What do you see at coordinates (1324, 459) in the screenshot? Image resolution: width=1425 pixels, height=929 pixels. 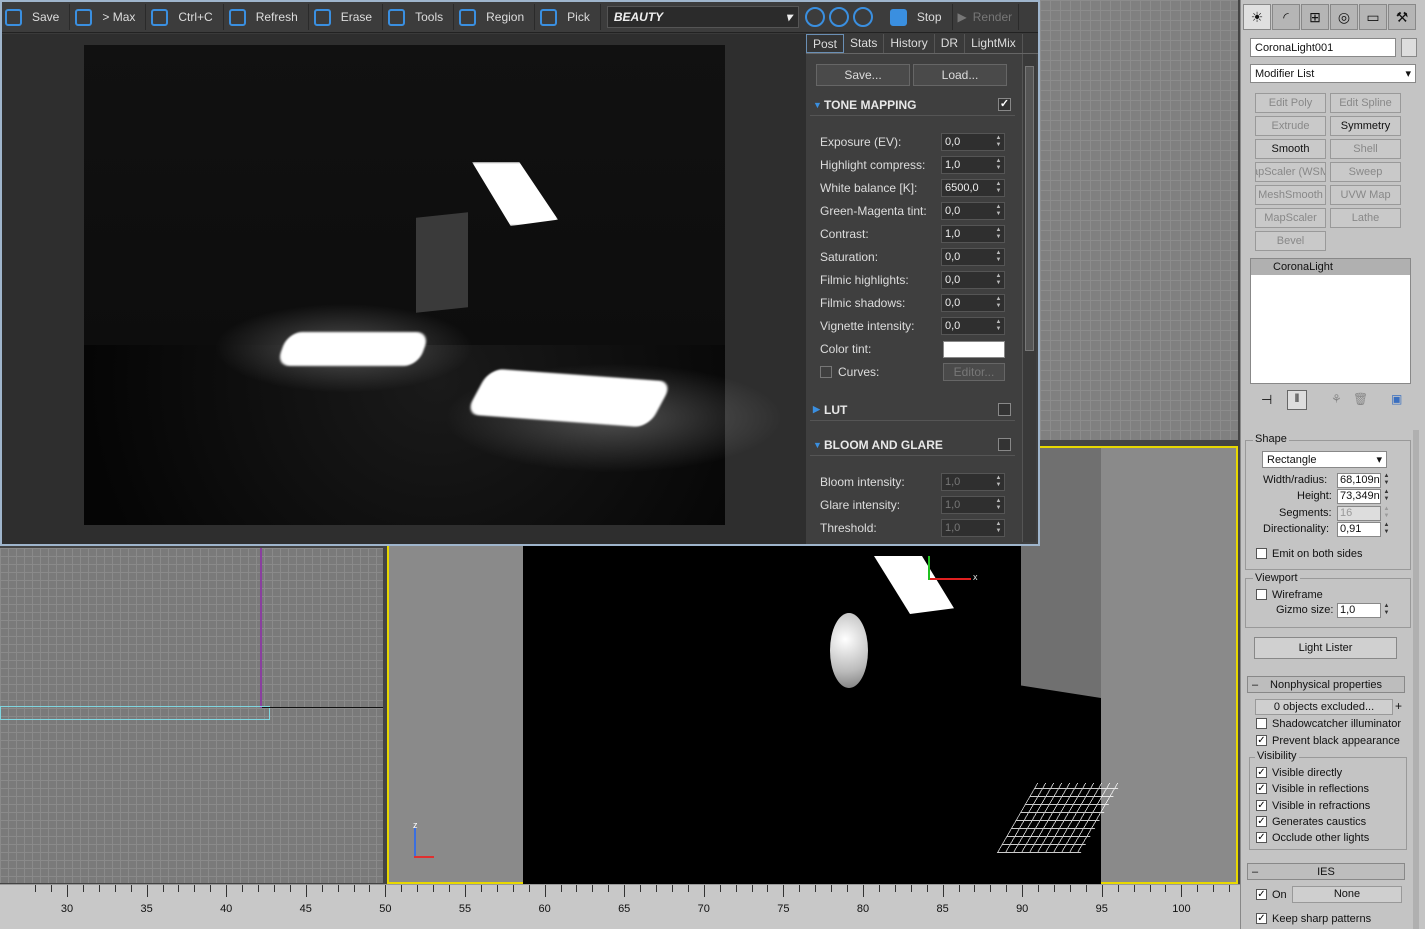 I see `shape-type-dropdown: Rectangle ▾` at bounding box center [1324, 459].